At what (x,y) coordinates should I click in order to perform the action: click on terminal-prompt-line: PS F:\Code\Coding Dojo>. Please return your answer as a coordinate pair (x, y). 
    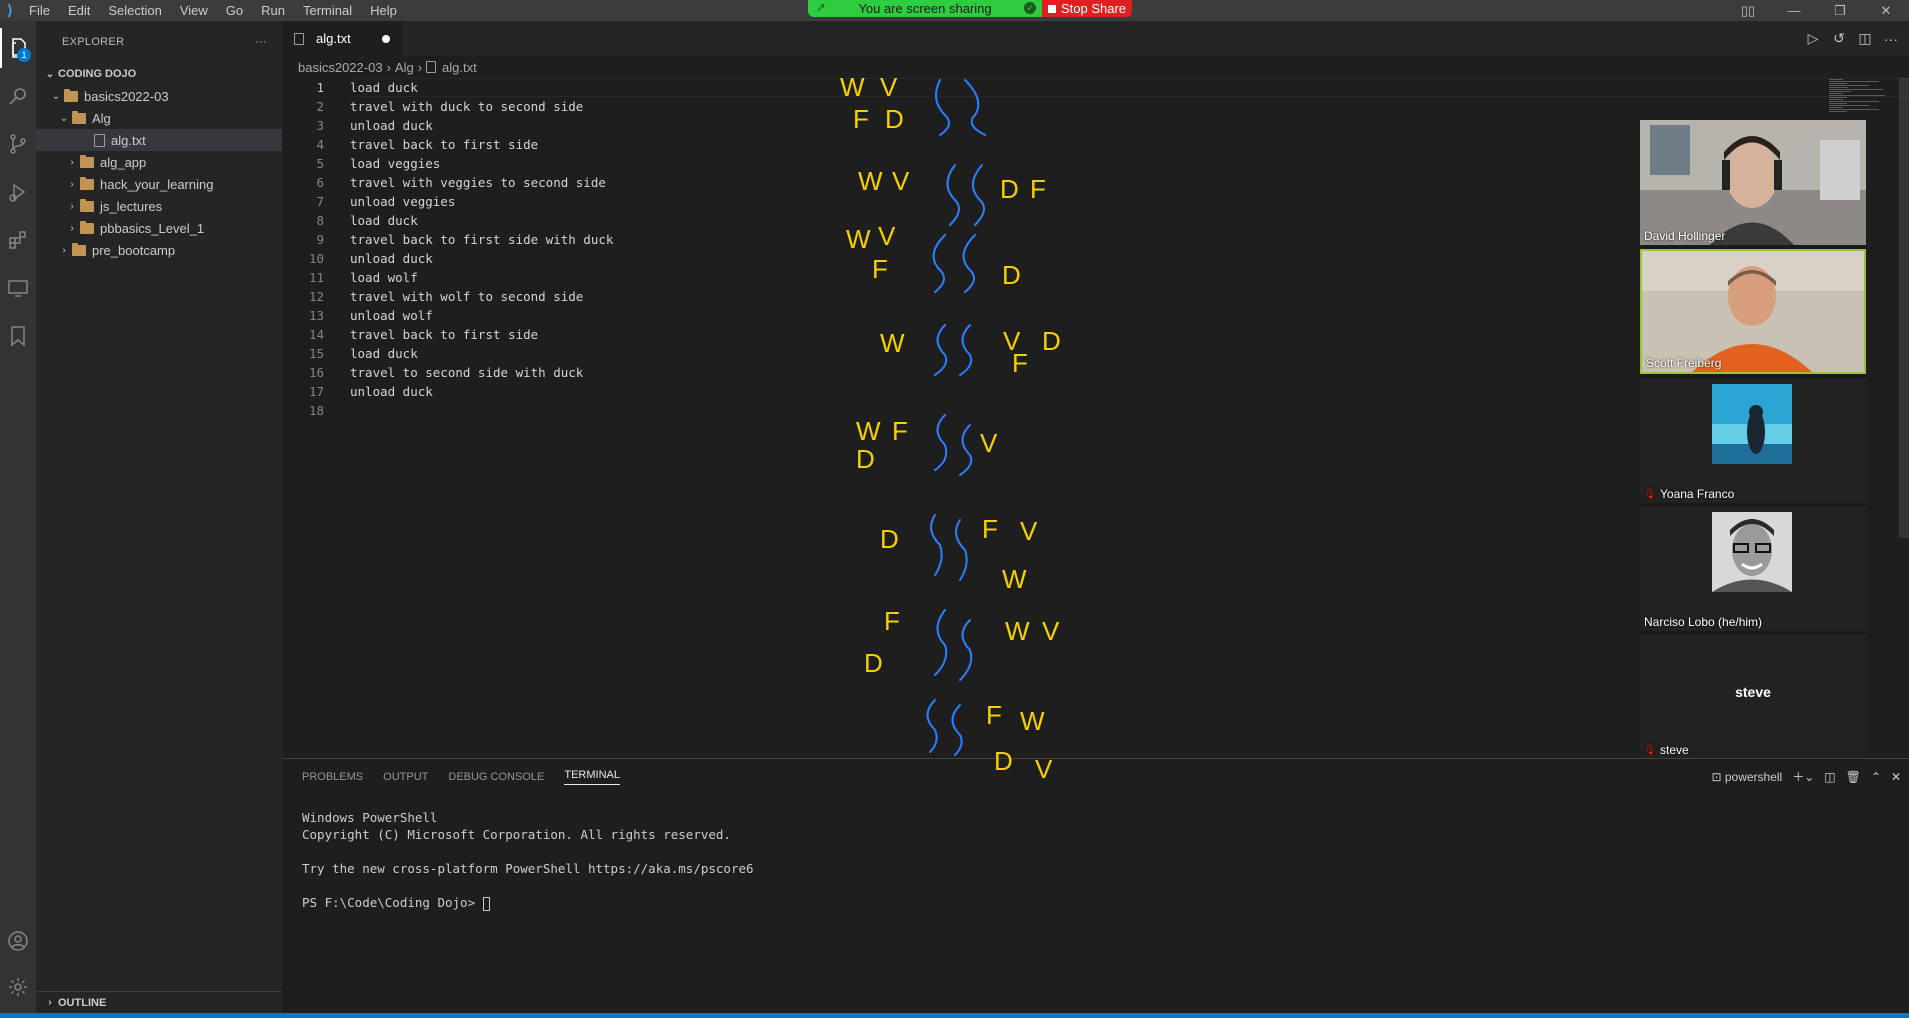
    Looking at the image, I should click on (1105, 902).